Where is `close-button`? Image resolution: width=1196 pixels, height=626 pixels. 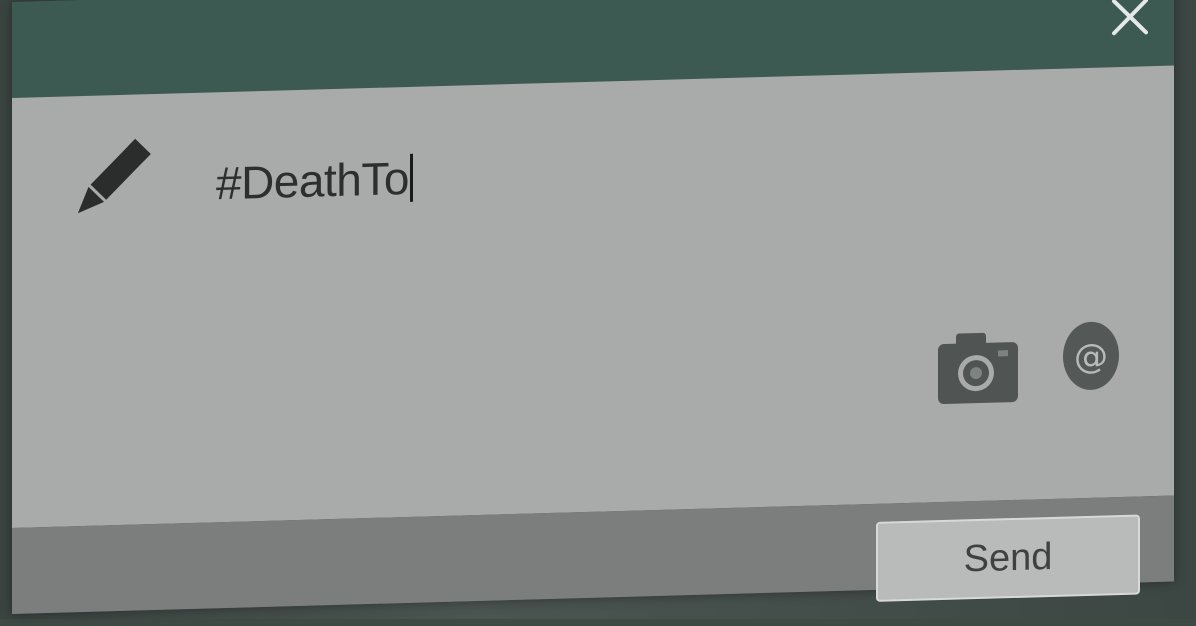
close-button is located at coordinates (1130, 19).